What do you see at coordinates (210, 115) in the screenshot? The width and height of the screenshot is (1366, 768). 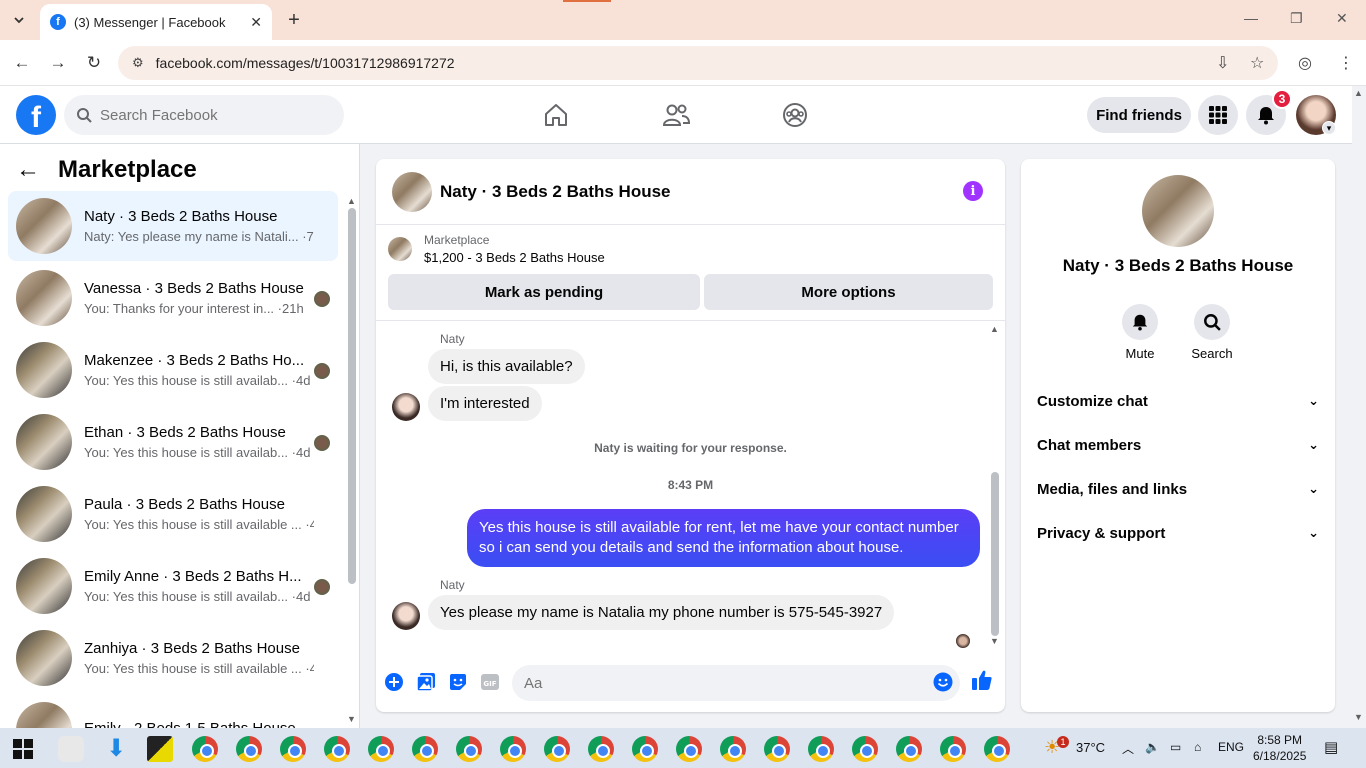 I see `search-input` at bounding box center [210, 115].